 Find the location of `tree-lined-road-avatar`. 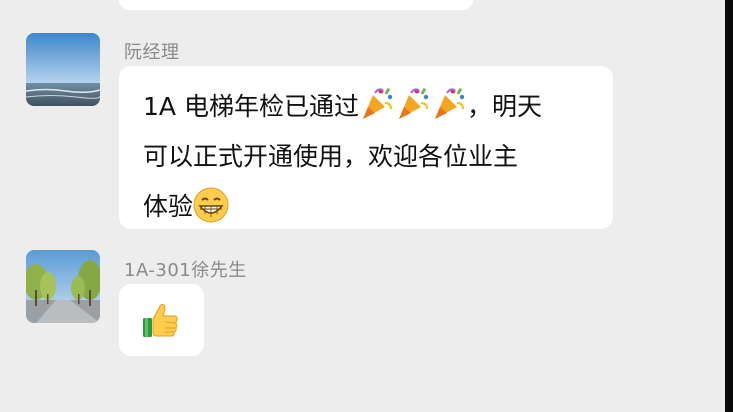

tree-lined-road-avatar is located at coordinates (63, 286).